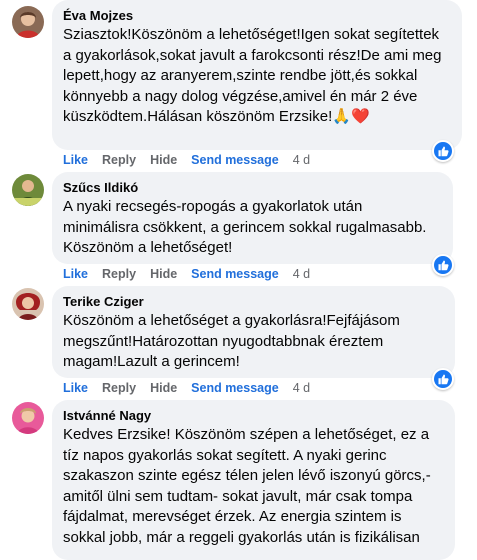 The height and width of the screenshot is (560, 477). I want to click on emoji: 🙏❤️, so click(351, 116).